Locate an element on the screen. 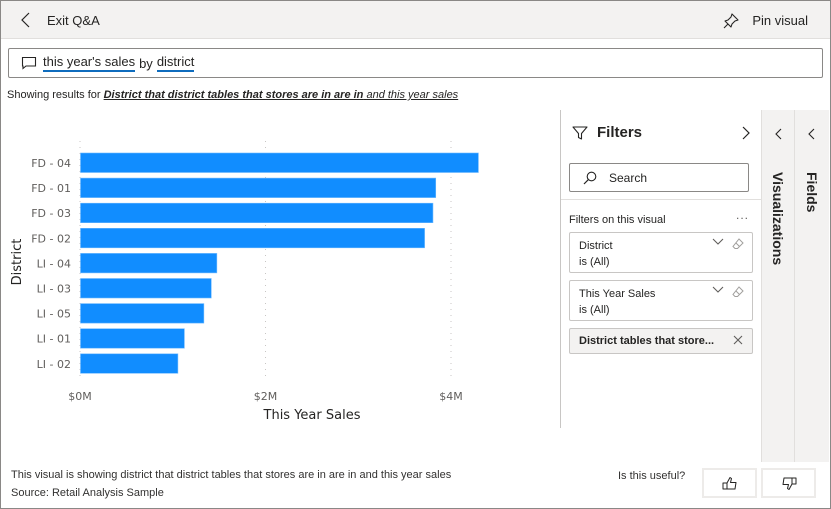 The height and width of the screenshot is (509, 831). y-tick-label: LI - 03 is located at coordinates (54, 289).